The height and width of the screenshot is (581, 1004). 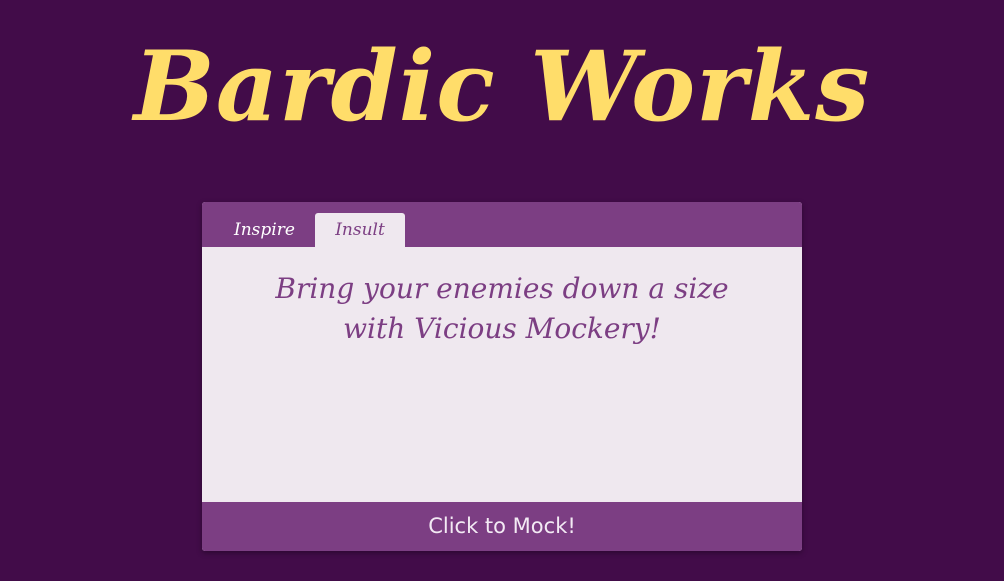 What do you see at coordinates (502, 224) in the screenshot?
I see `tab-bar: Inspire Insult` at bounding box center [502, 224].